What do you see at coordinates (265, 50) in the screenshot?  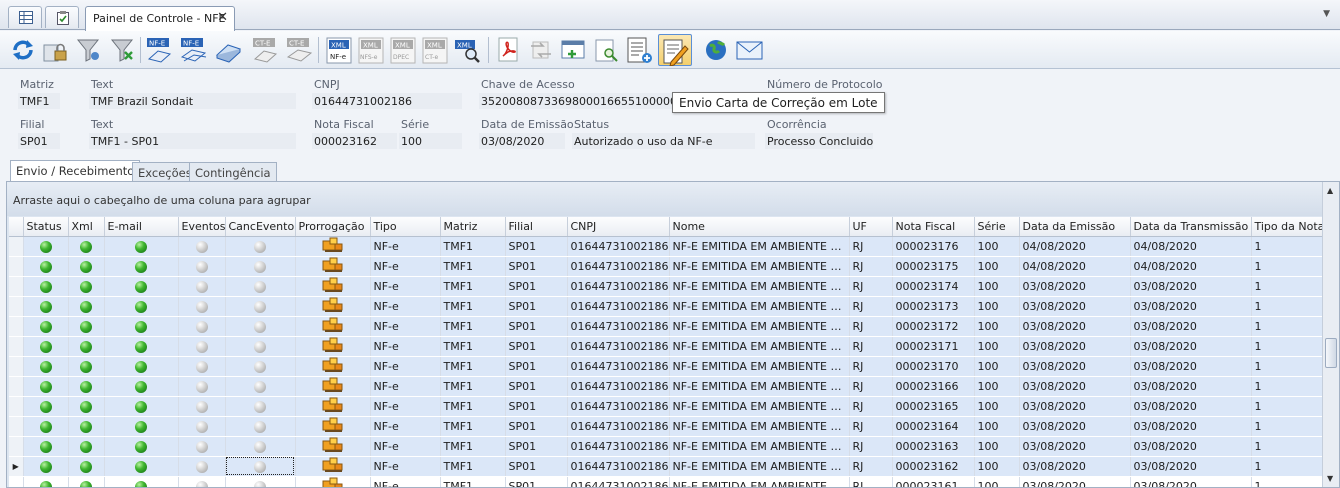 I see `cte-send-button: CT-E` at bounding box center [265, 50].